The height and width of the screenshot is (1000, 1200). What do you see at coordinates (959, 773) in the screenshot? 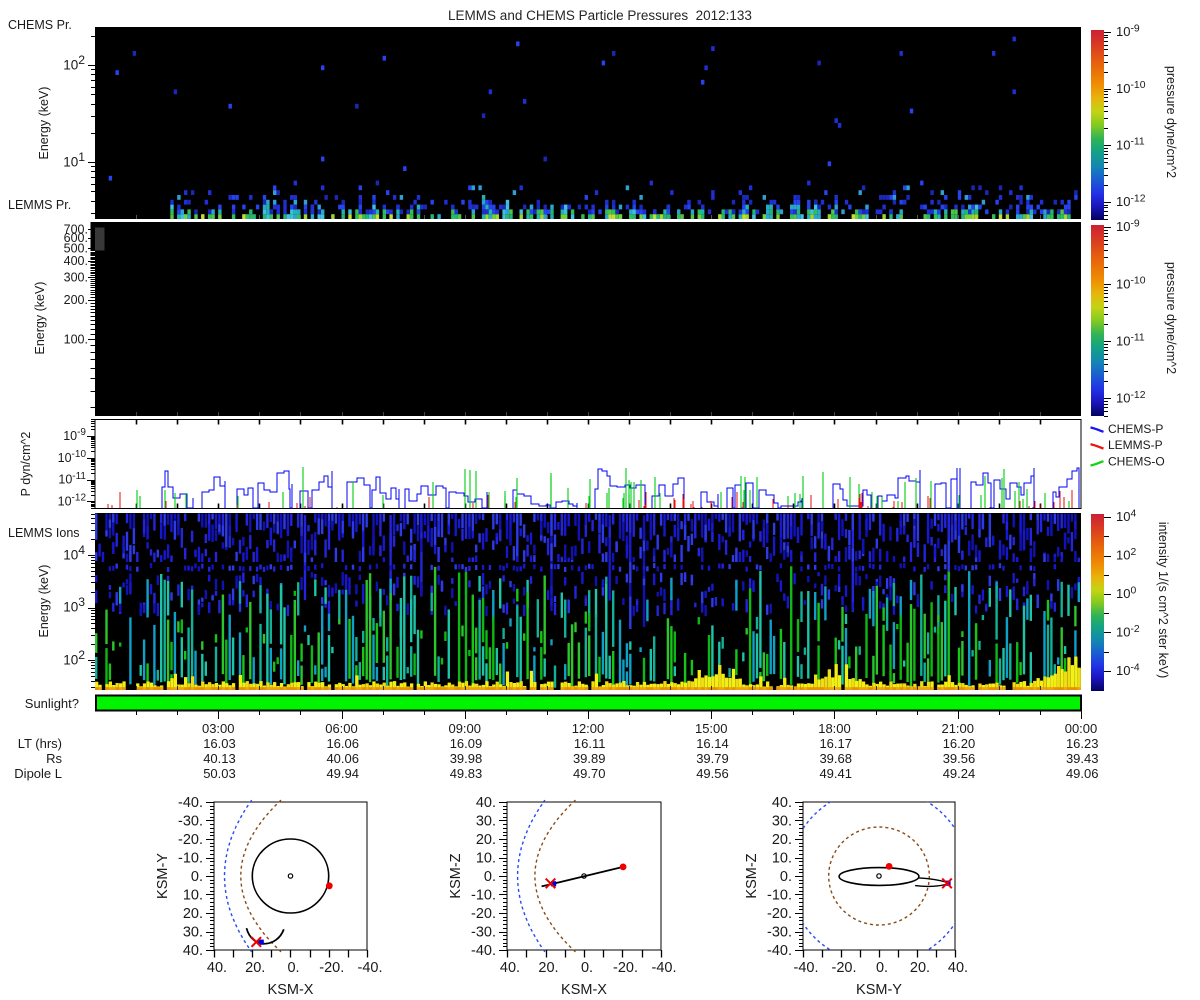
I see `svg-text: 49.24` at bounding box center [959, 773].